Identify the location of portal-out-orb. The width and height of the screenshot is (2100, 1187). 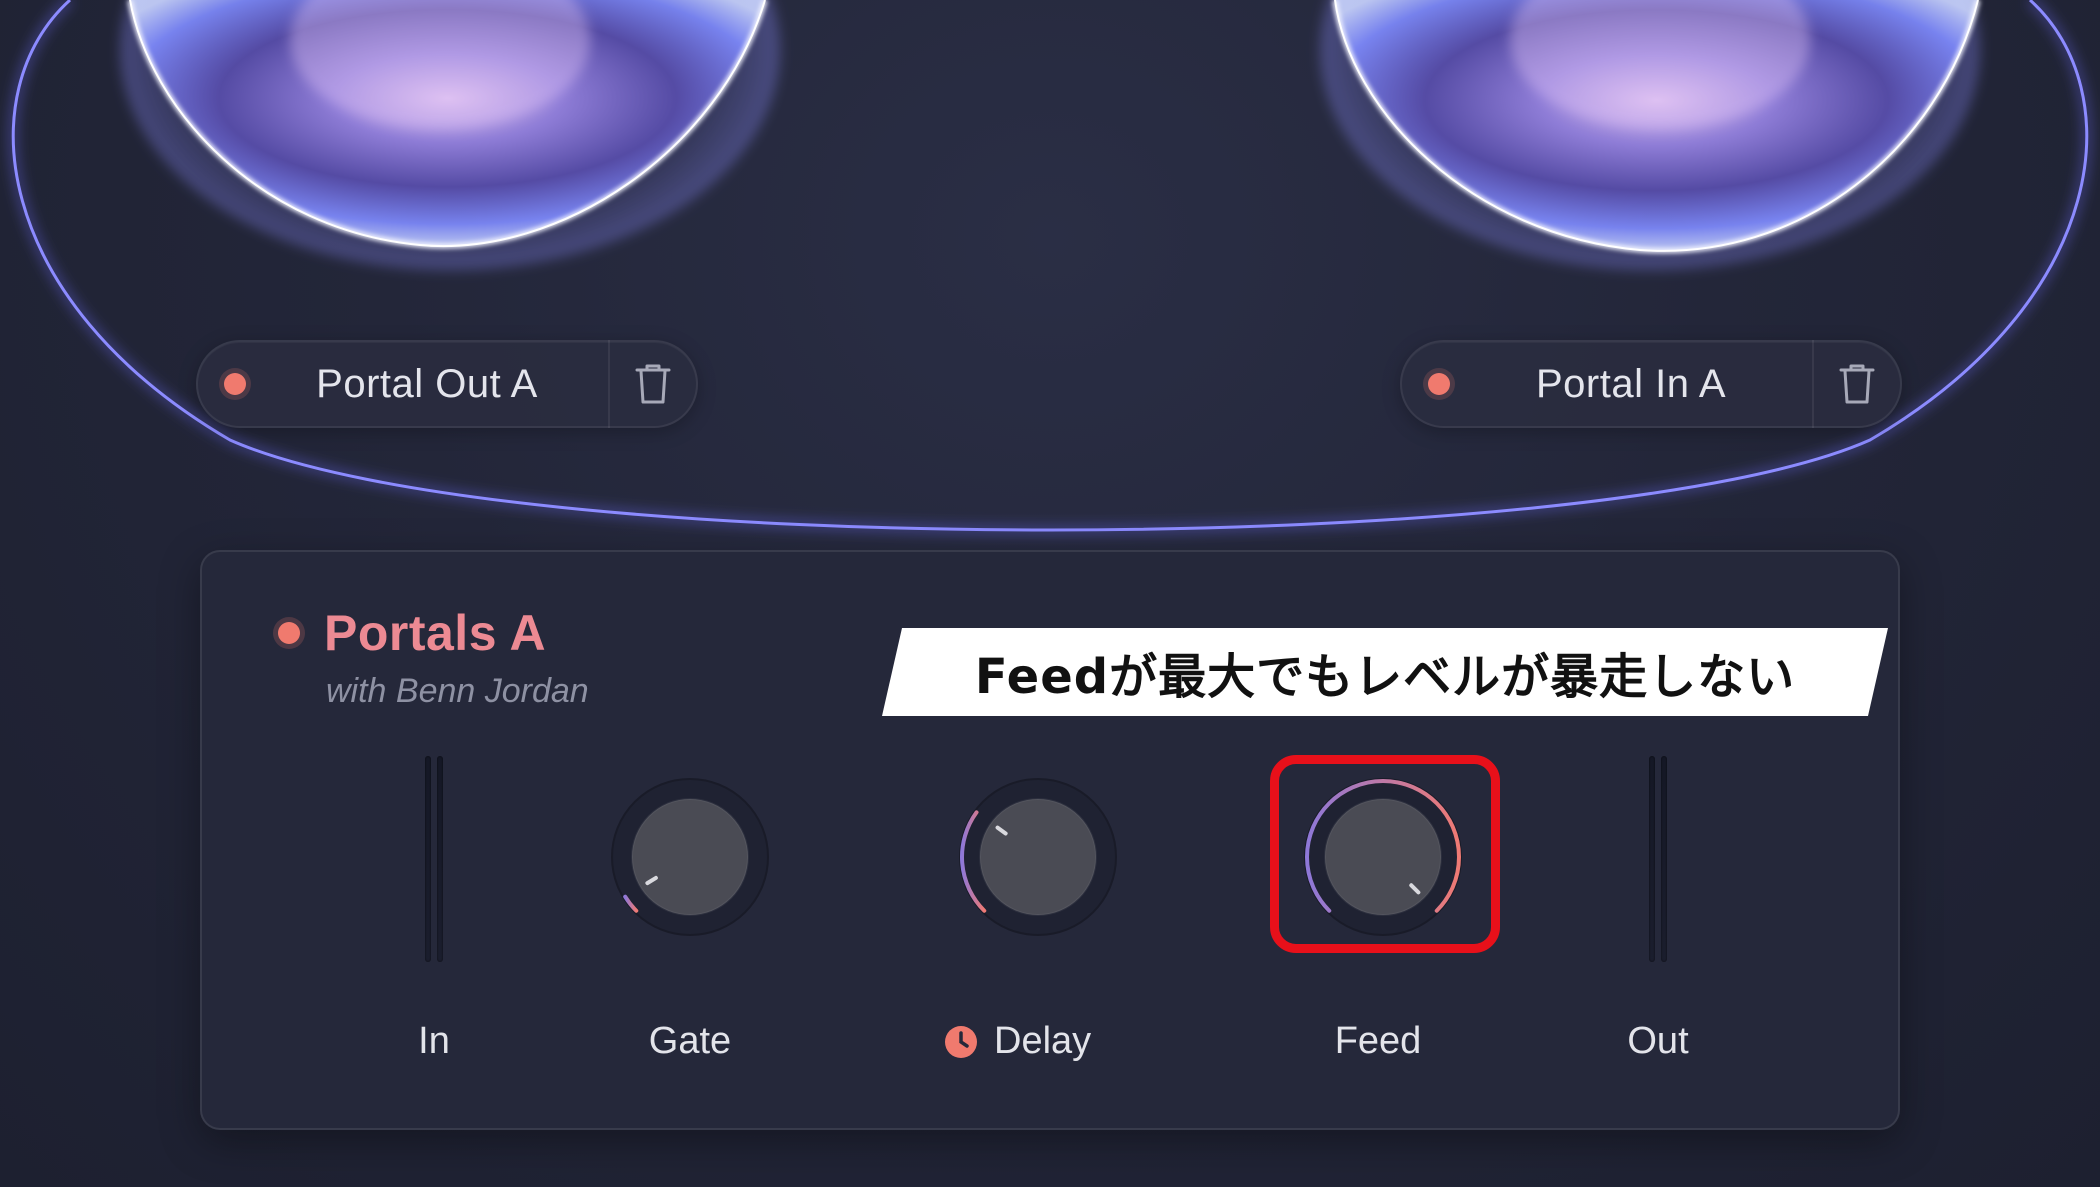
(450, 135).